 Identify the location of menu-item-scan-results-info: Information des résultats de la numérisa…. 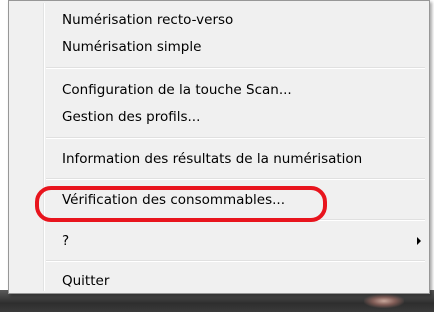
(219, 159).